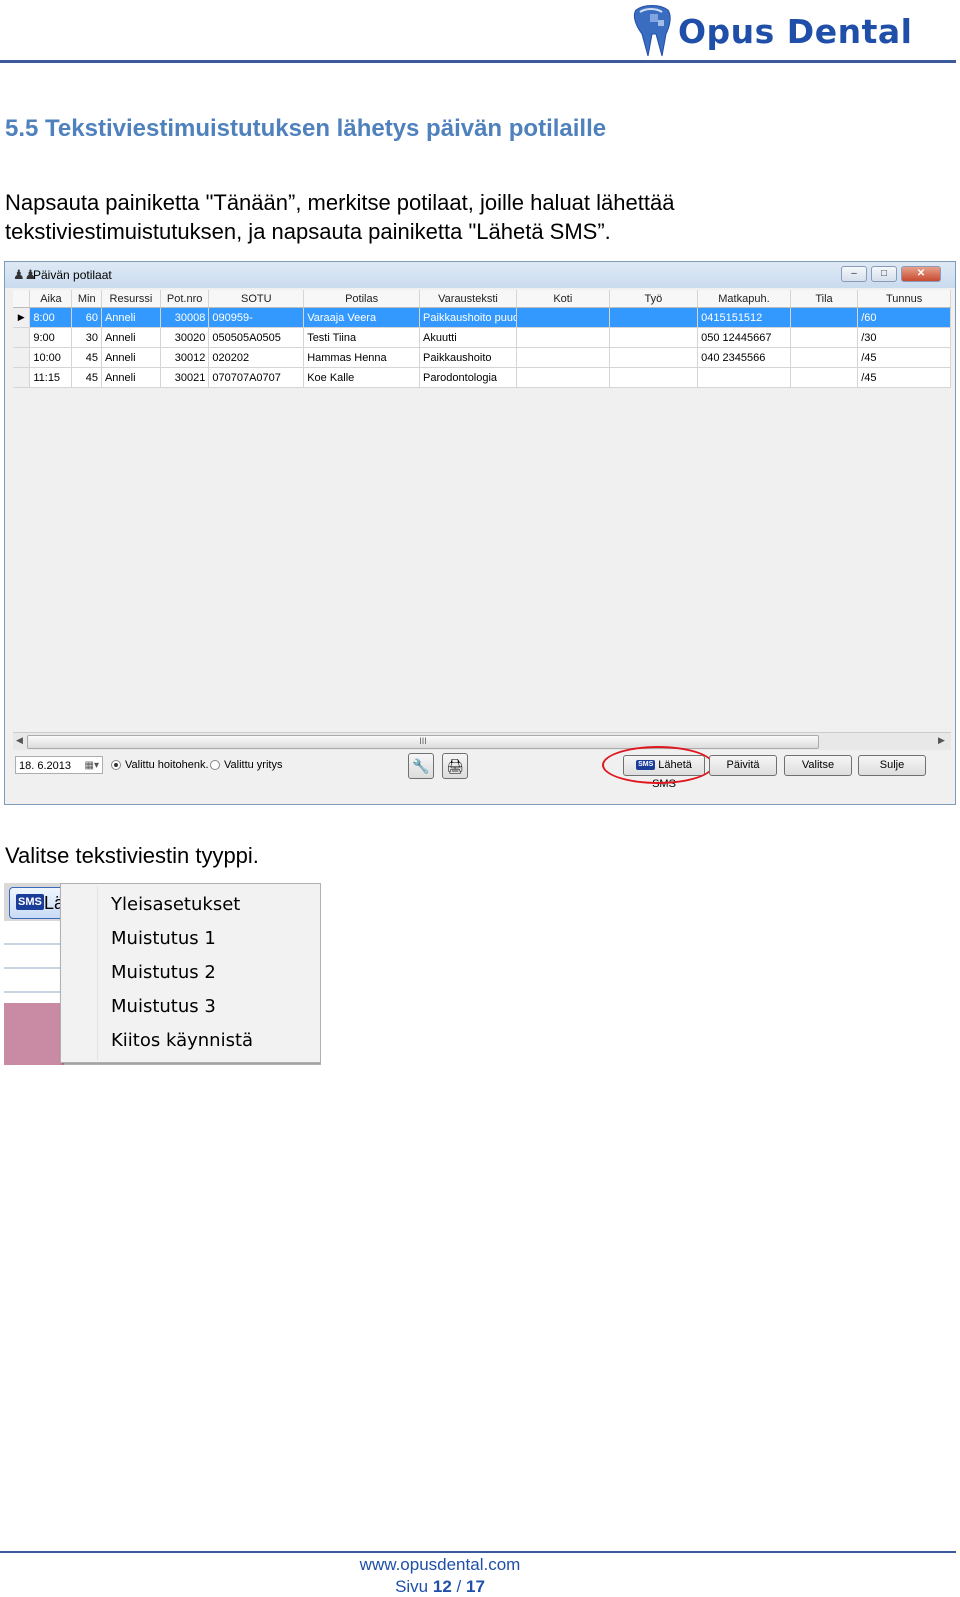 This screenshot has height=1597, width=960. What do you see at coordinates (904, 299) in the screenshot?
I see `col-header-tunnus: Tunnus` at bounding box center [904, 299].